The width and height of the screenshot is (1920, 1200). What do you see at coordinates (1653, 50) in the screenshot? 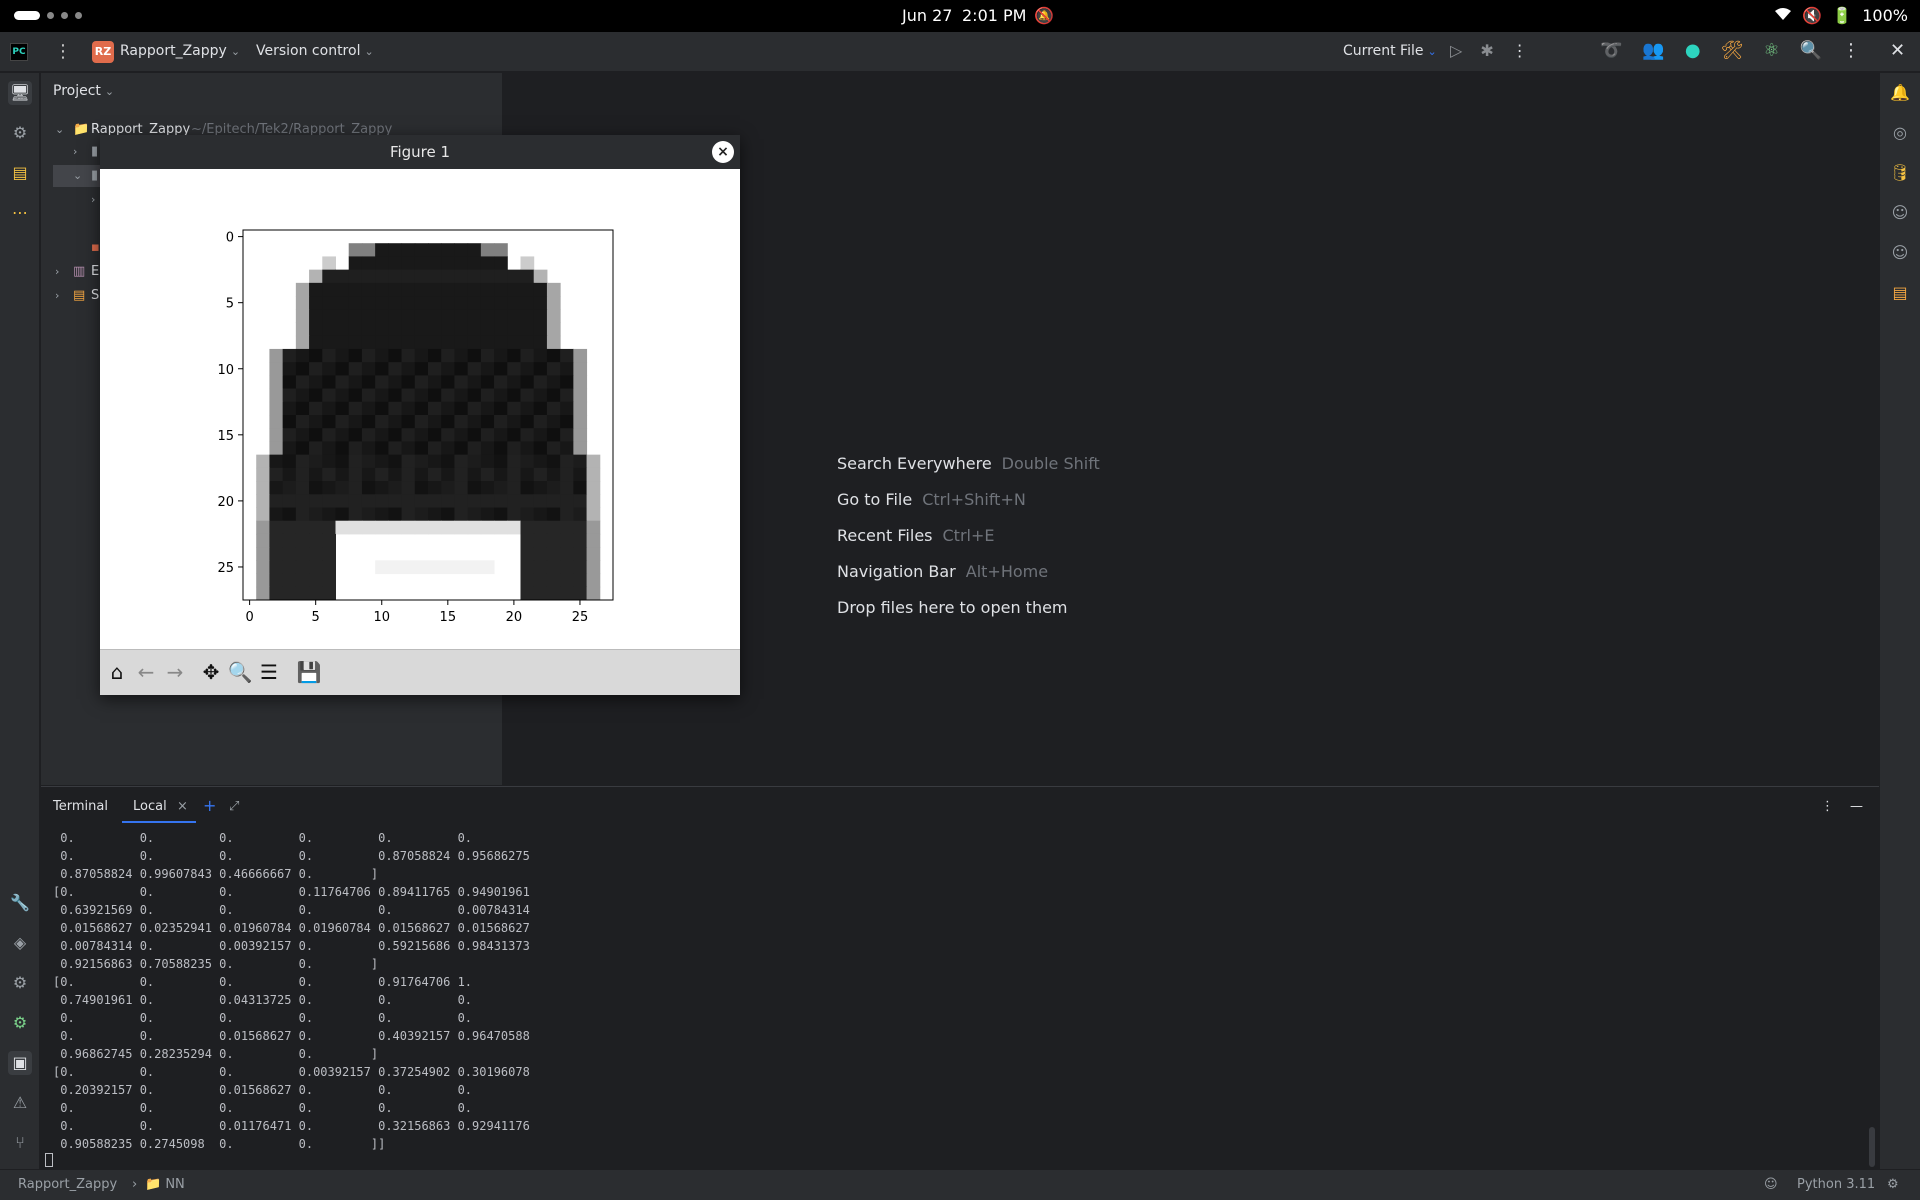
I see `code-with-me-icon: 👥` at bounding box center [1653, 50].